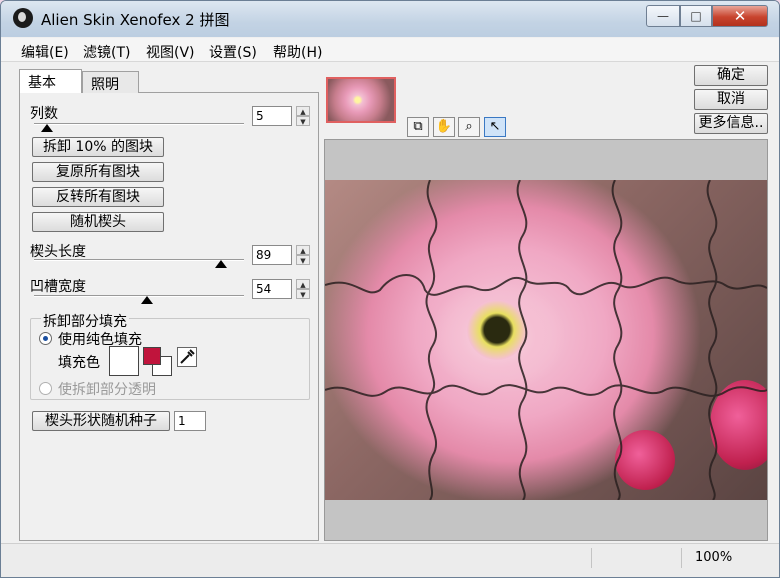  What do you see at coordinates (731, 99) in the screenshot?
I see `cancel-button: 取消` at bounding box center [731, 99].